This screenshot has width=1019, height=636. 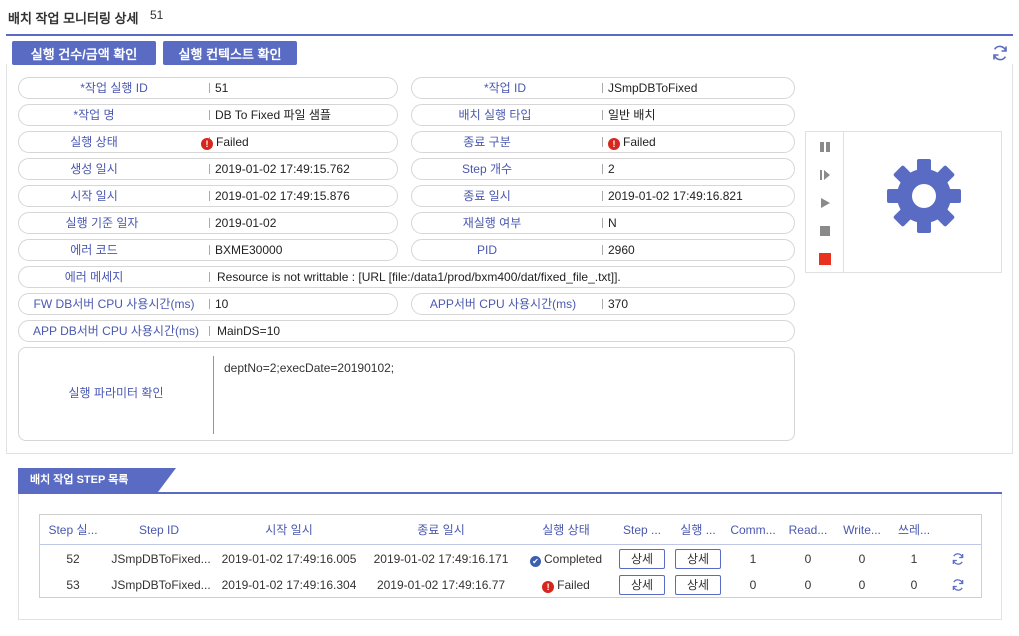 What do you see at coordinates (566, 530) in the screenshot?
I see `col-header: 실행 상태` at bounding box center [566, 530].